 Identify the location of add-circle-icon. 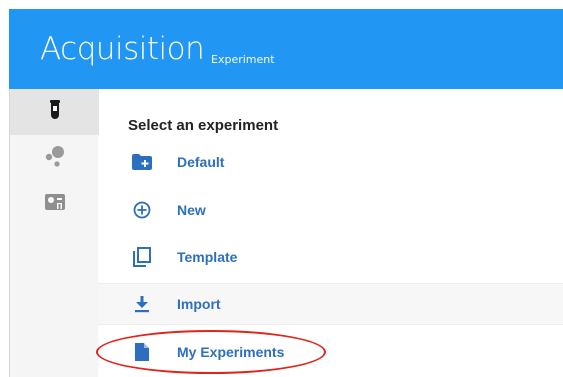
(142, 210).